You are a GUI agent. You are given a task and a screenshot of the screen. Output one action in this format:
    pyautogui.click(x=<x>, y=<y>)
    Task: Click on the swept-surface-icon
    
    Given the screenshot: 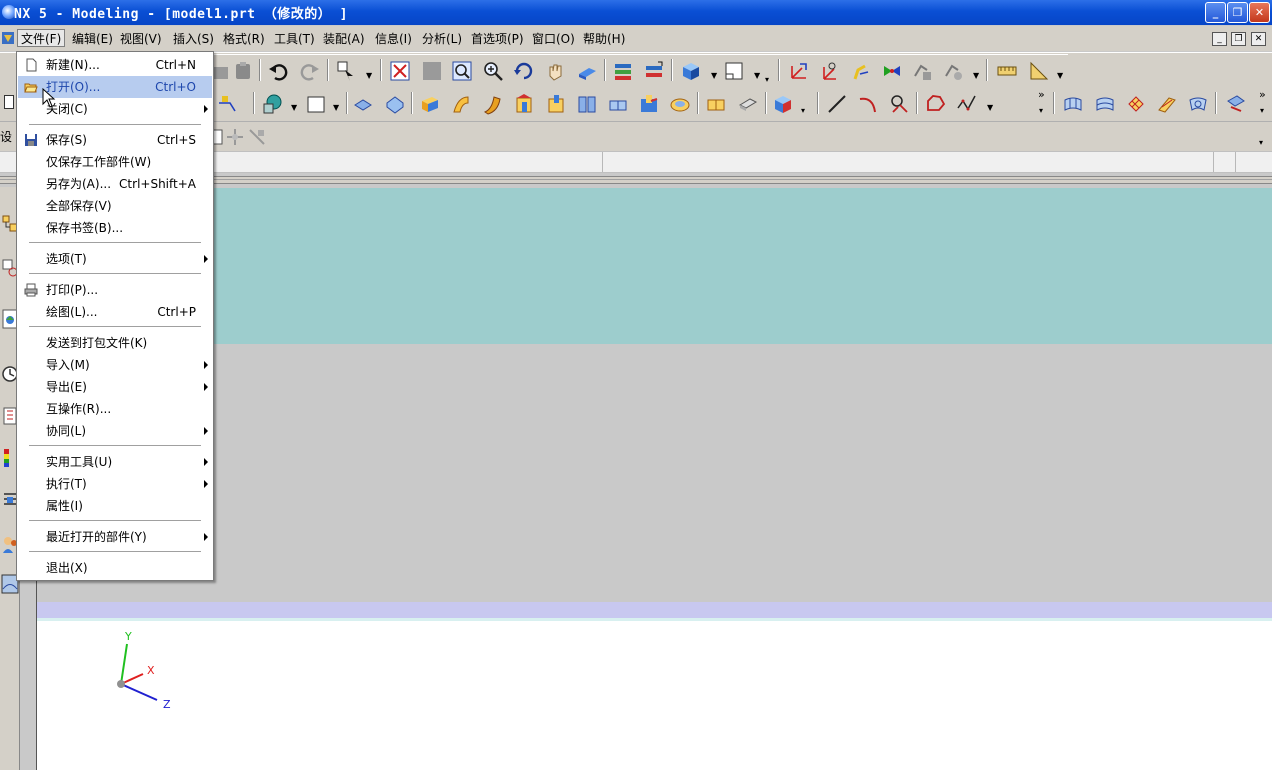 What is the action you would take?
    pyautogui.click(x=1167, y=104)
    